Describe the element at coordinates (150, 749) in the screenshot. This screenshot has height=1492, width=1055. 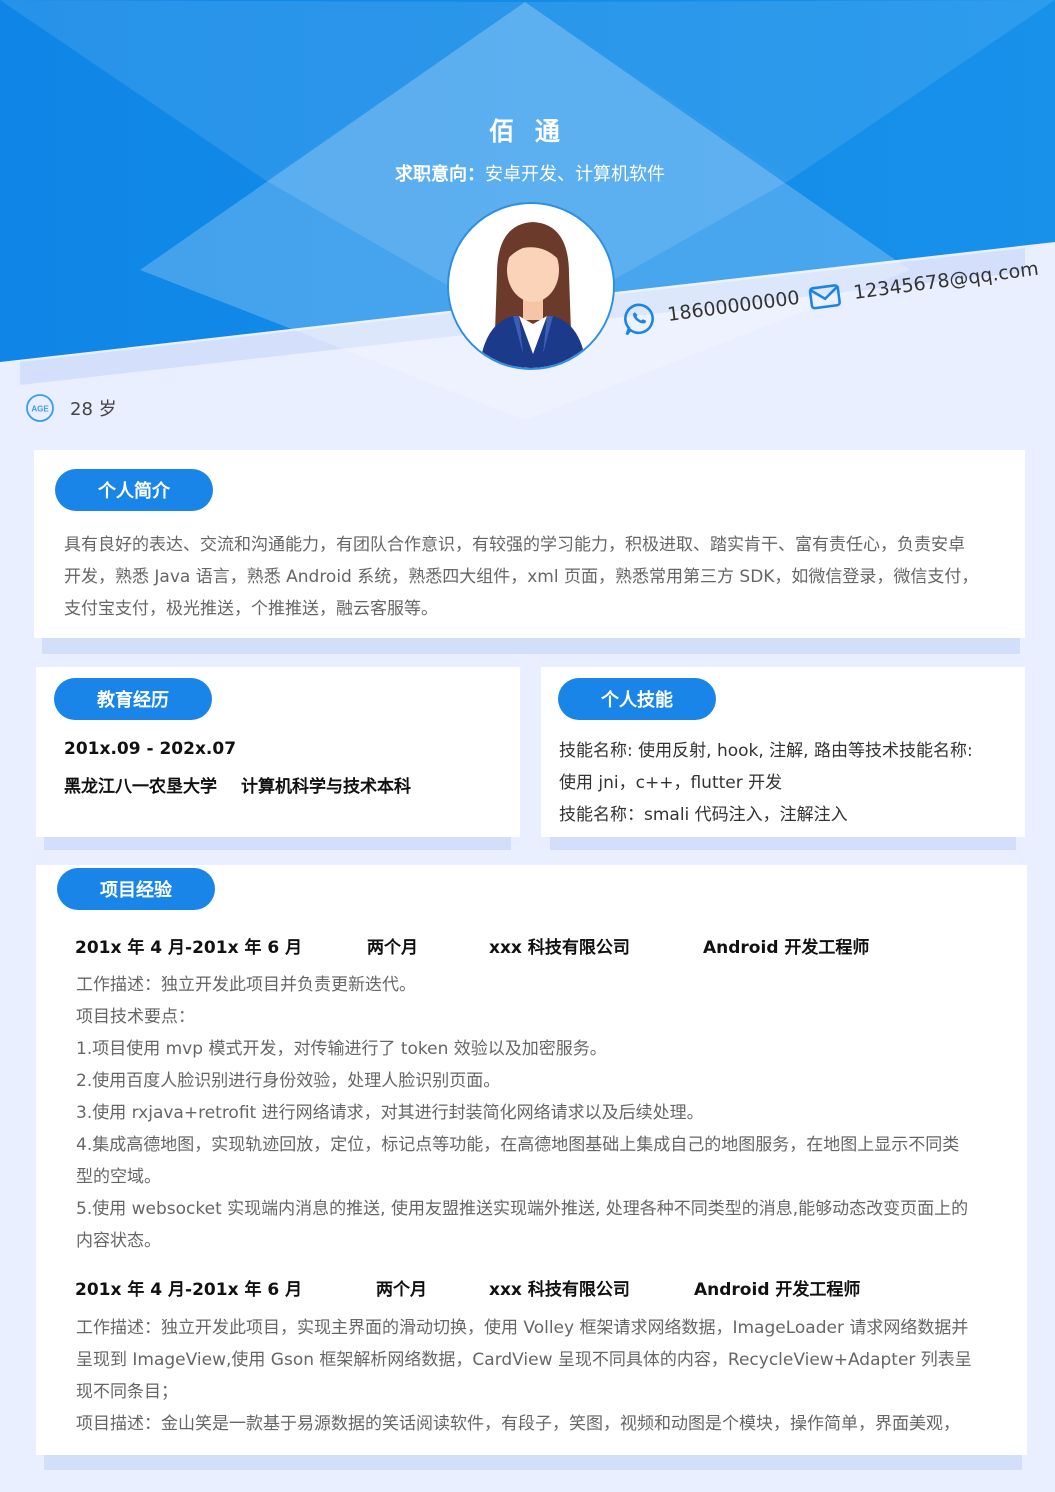
I see `education-date: 201x.09 - 202x.07` at that location.